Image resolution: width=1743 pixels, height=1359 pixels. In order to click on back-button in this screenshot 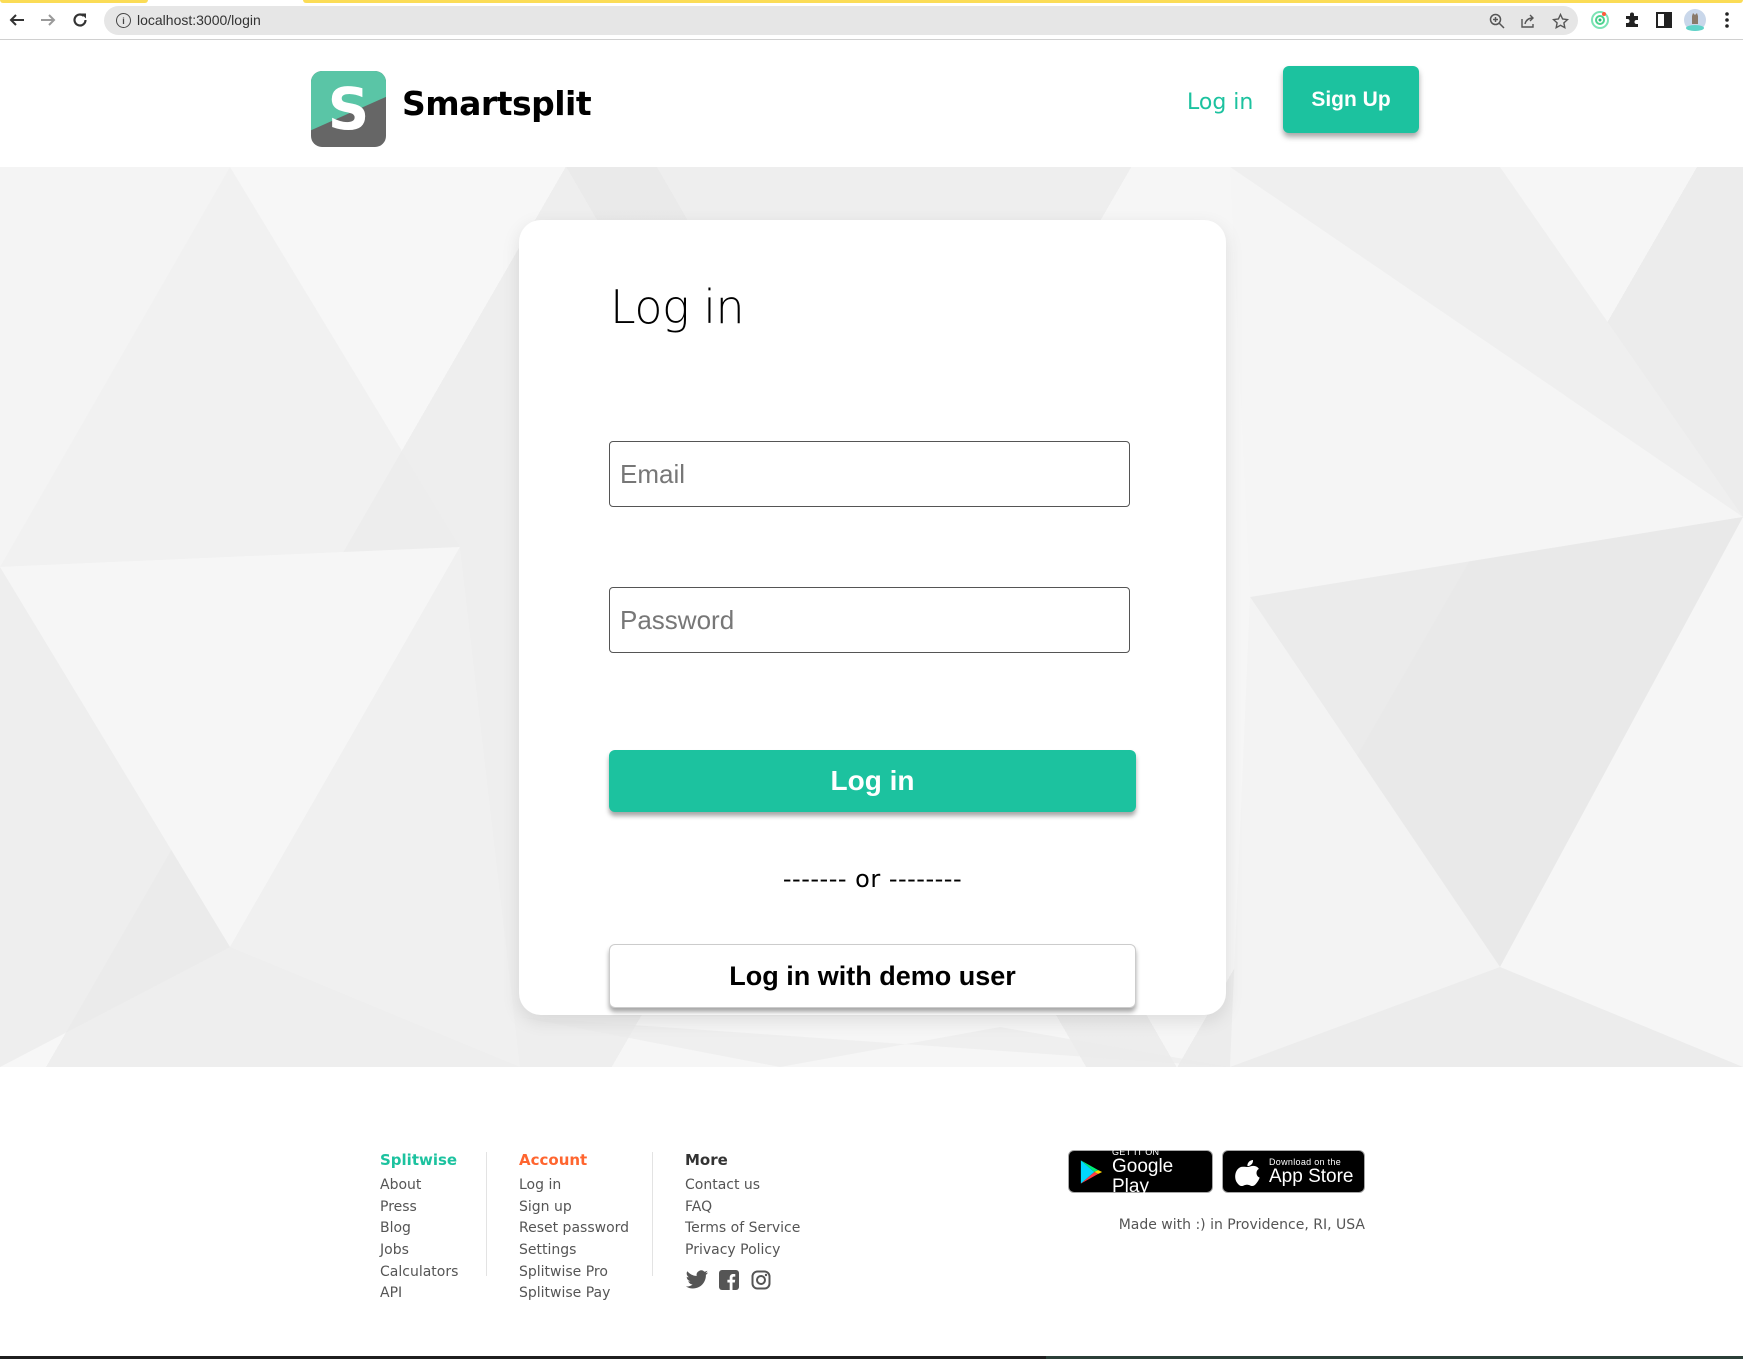, I will do `click(17, 20)`.